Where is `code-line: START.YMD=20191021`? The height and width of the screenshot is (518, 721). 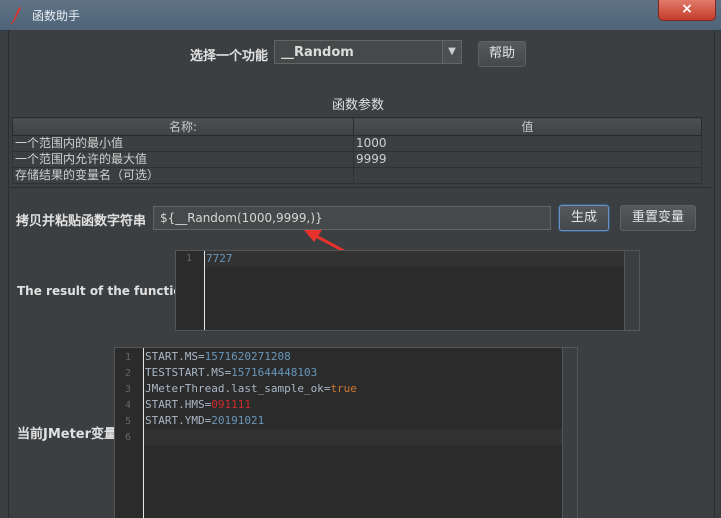
code-line: START.YMD=20191021 is located at coordinates (205, 420).